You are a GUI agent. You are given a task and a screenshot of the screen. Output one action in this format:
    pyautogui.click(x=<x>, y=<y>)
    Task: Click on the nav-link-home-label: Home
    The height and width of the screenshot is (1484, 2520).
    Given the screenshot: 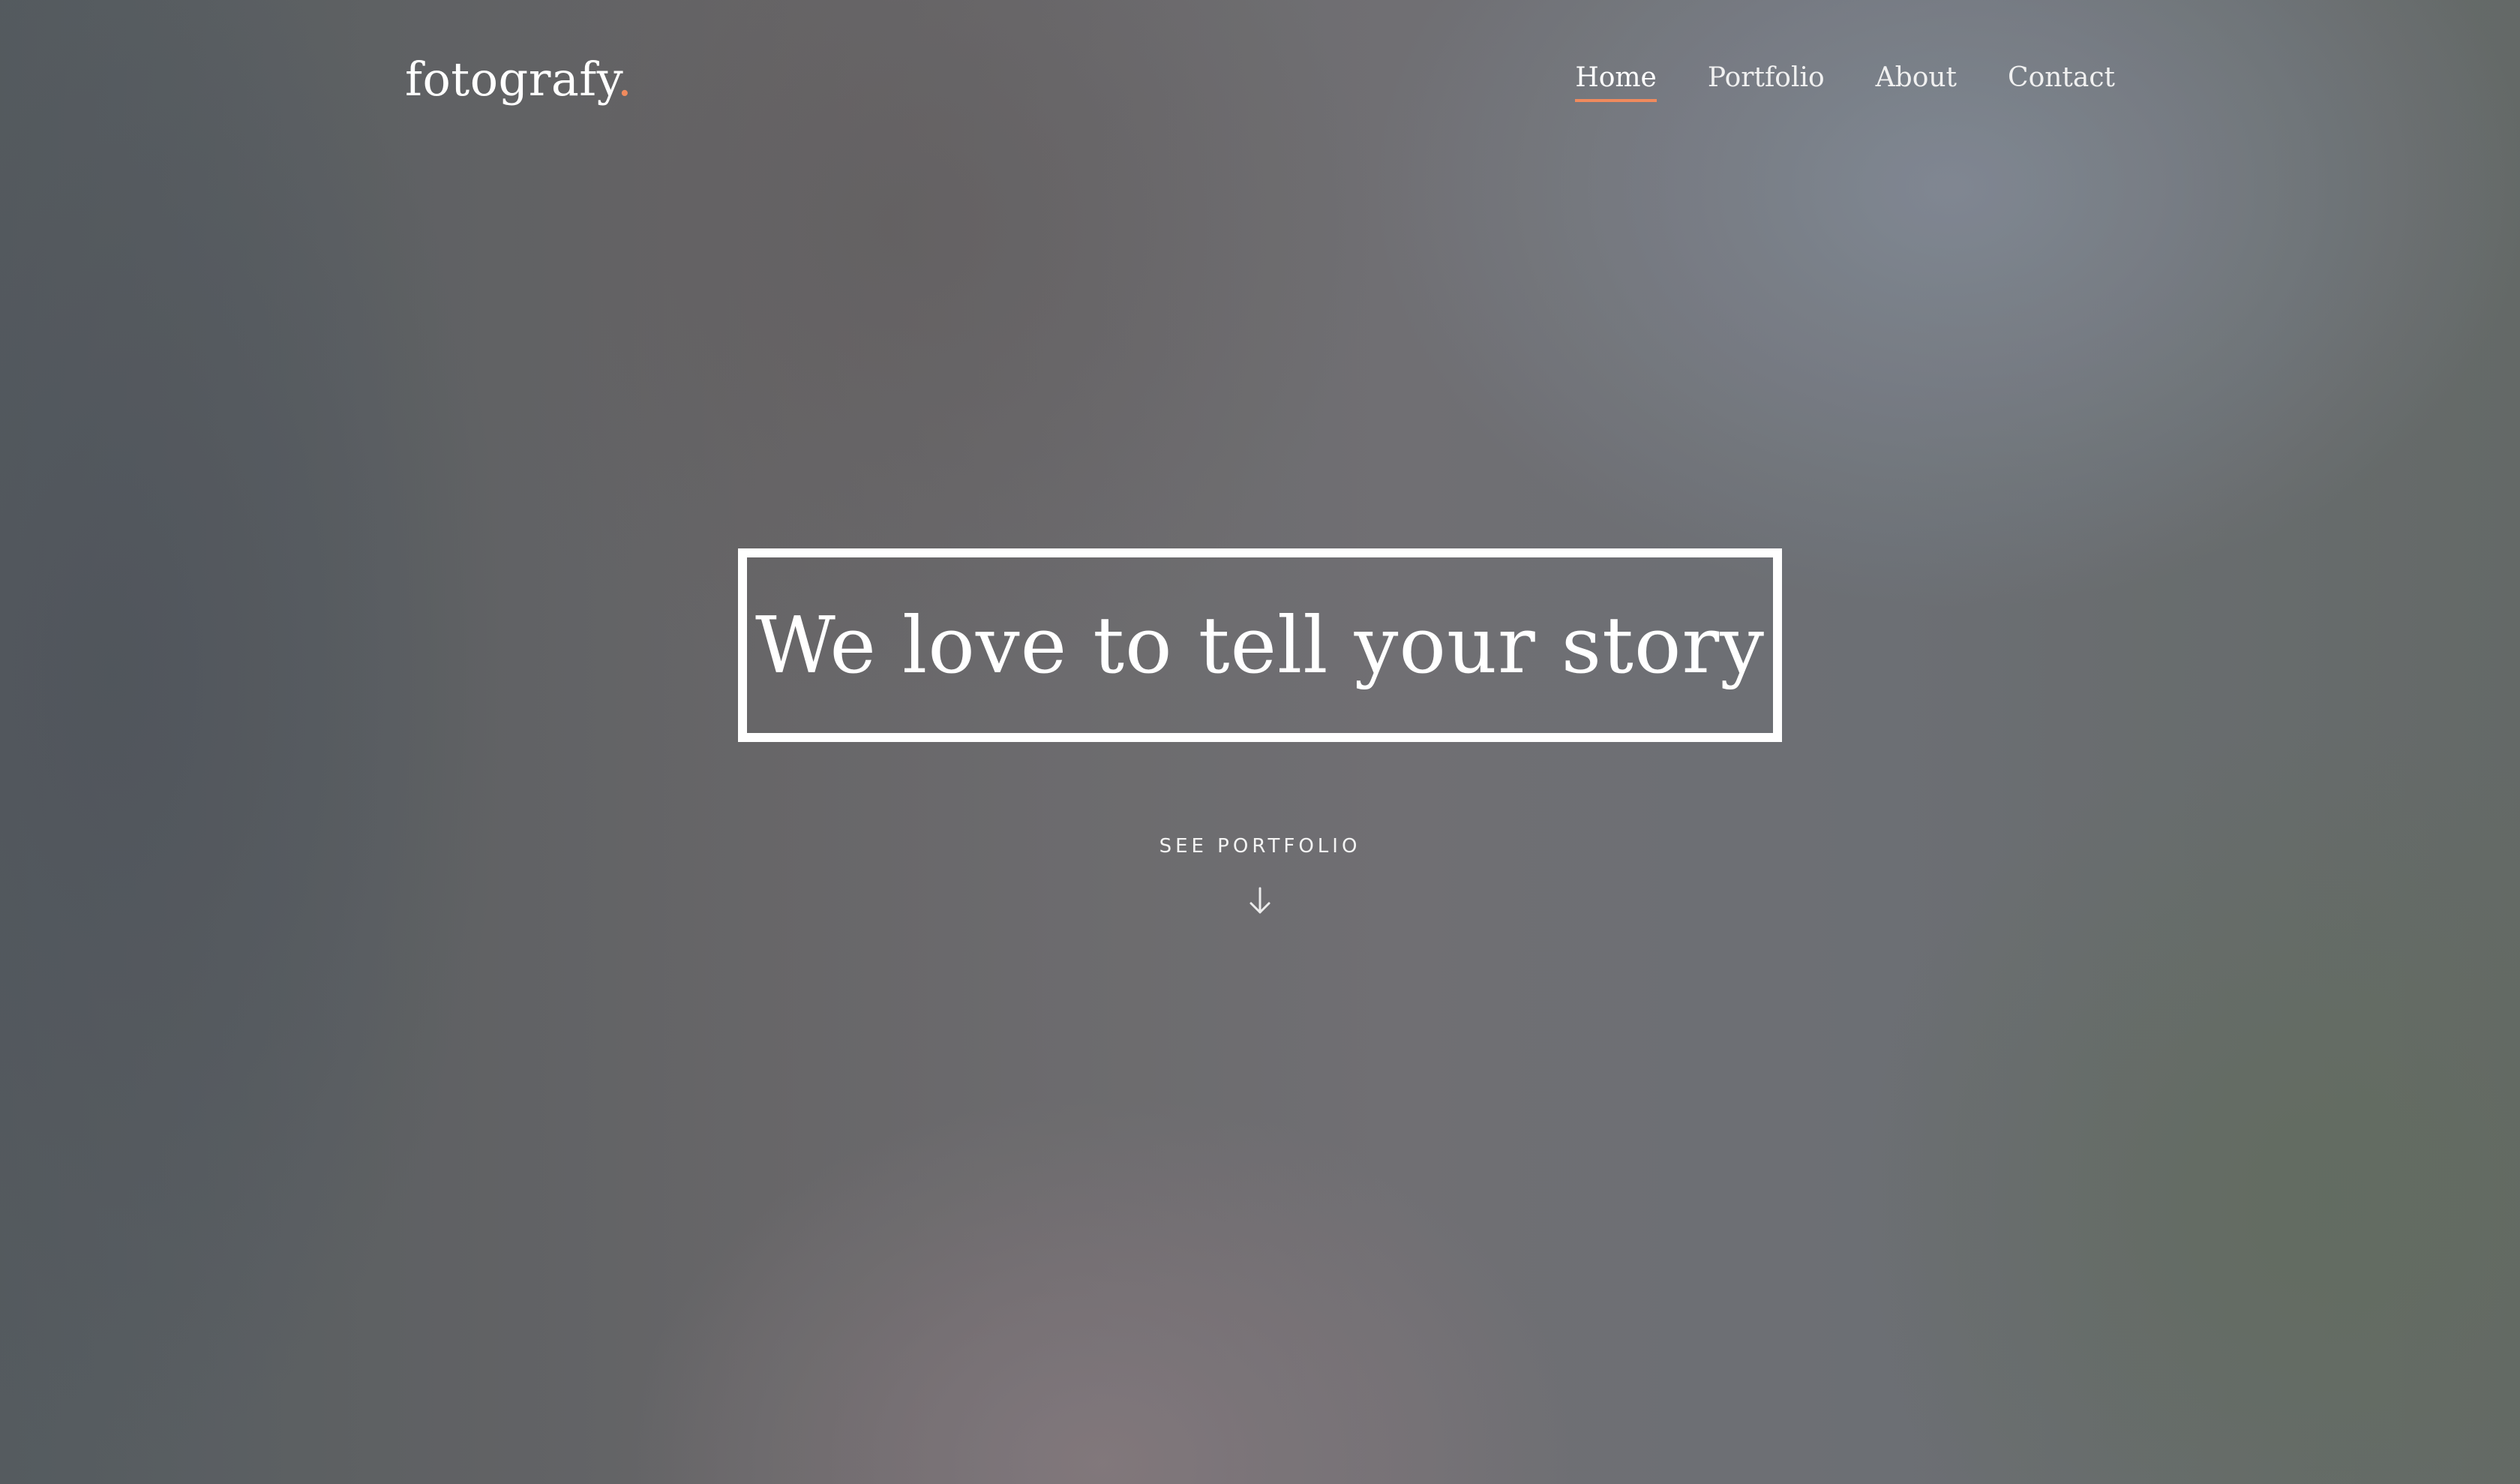 What is the action you would take?
    pyautogui.click(x=1616, y=77)
    